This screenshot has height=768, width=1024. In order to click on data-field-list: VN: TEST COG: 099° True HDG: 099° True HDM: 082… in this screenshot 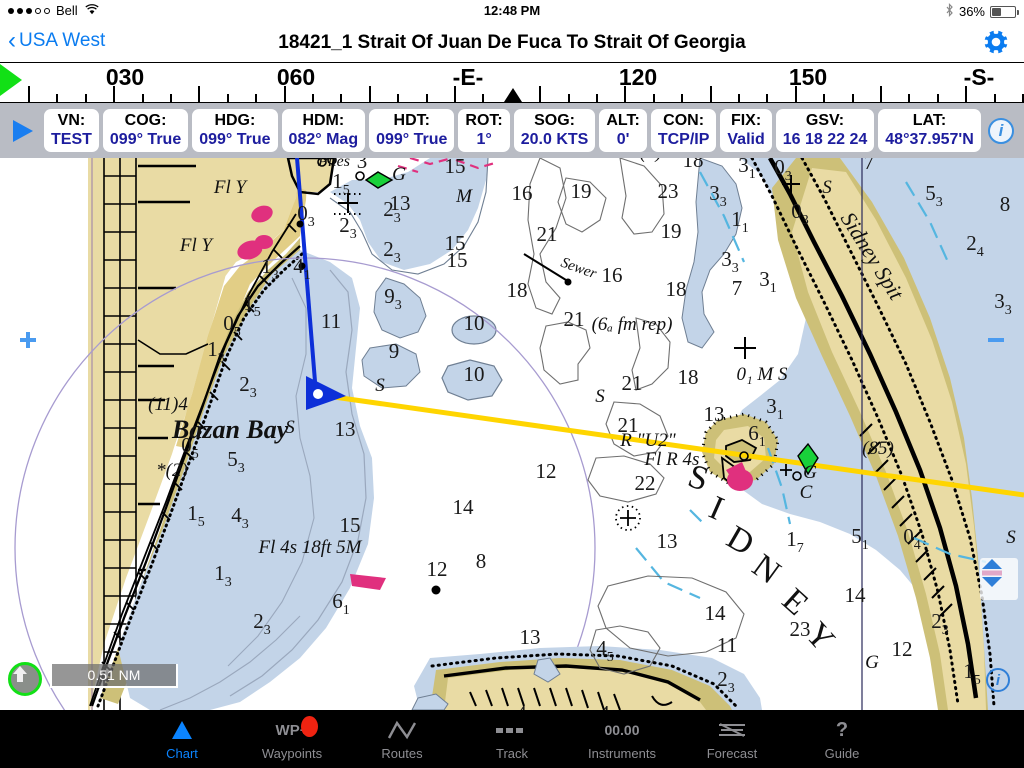, I will do `click(513, 130)`.